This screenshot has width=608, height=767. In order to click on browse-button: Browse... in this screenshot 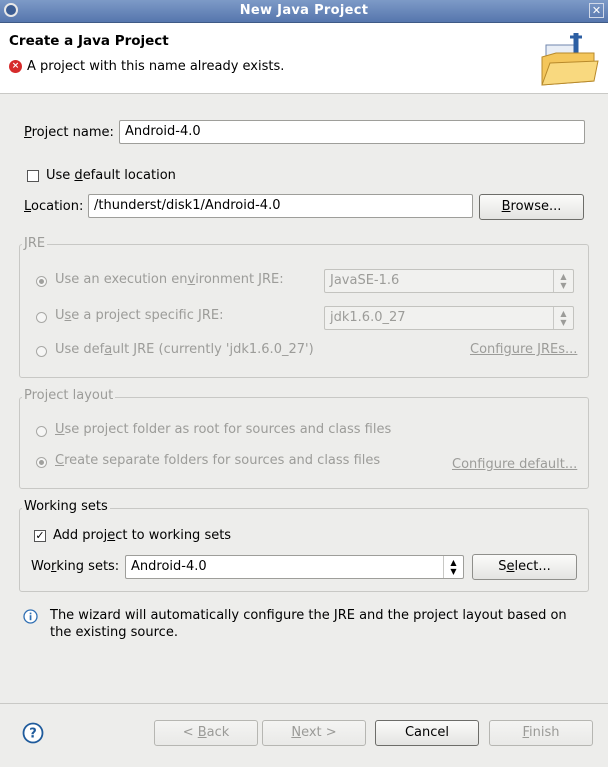, I will do `click(531, 207)`.